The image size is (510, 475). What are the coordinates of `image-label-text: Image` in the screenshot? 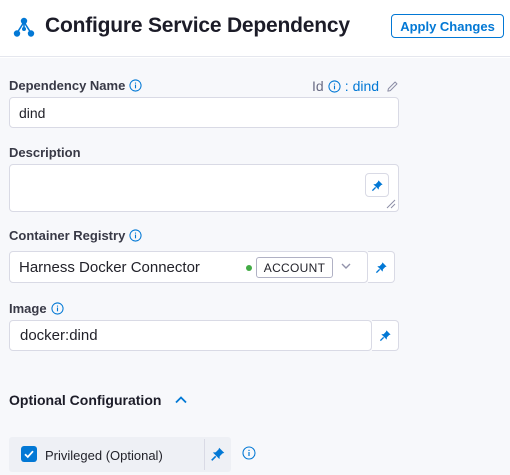 It's located at (28, 308).